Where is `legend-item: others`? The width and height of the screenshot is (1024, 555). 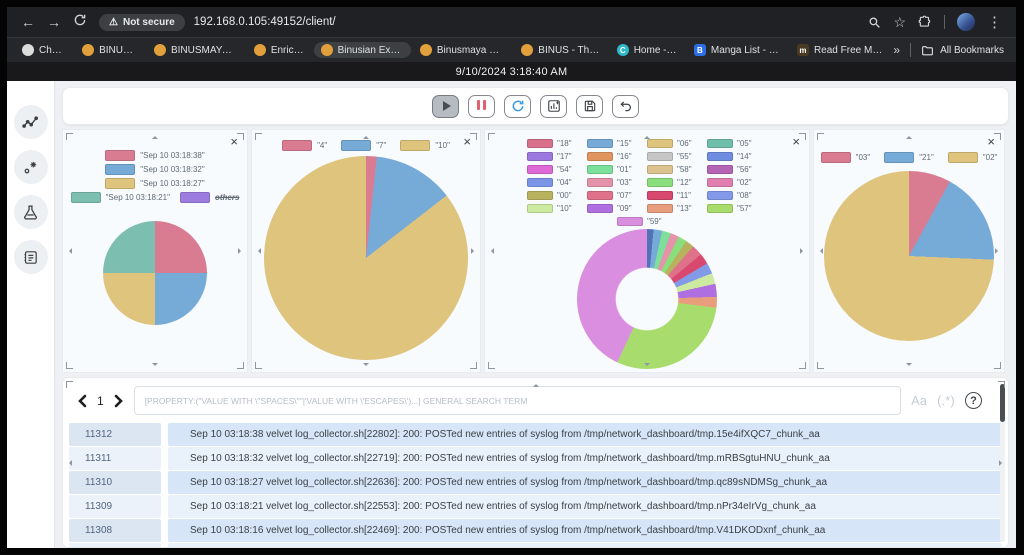 legend-item: others is located at coordinates (209, 197).